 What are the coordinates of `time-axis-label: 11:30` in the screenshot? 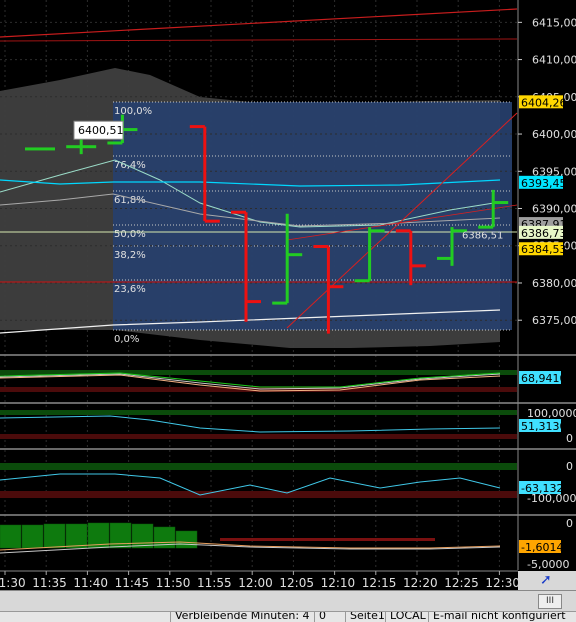 It's located at (13, 583).